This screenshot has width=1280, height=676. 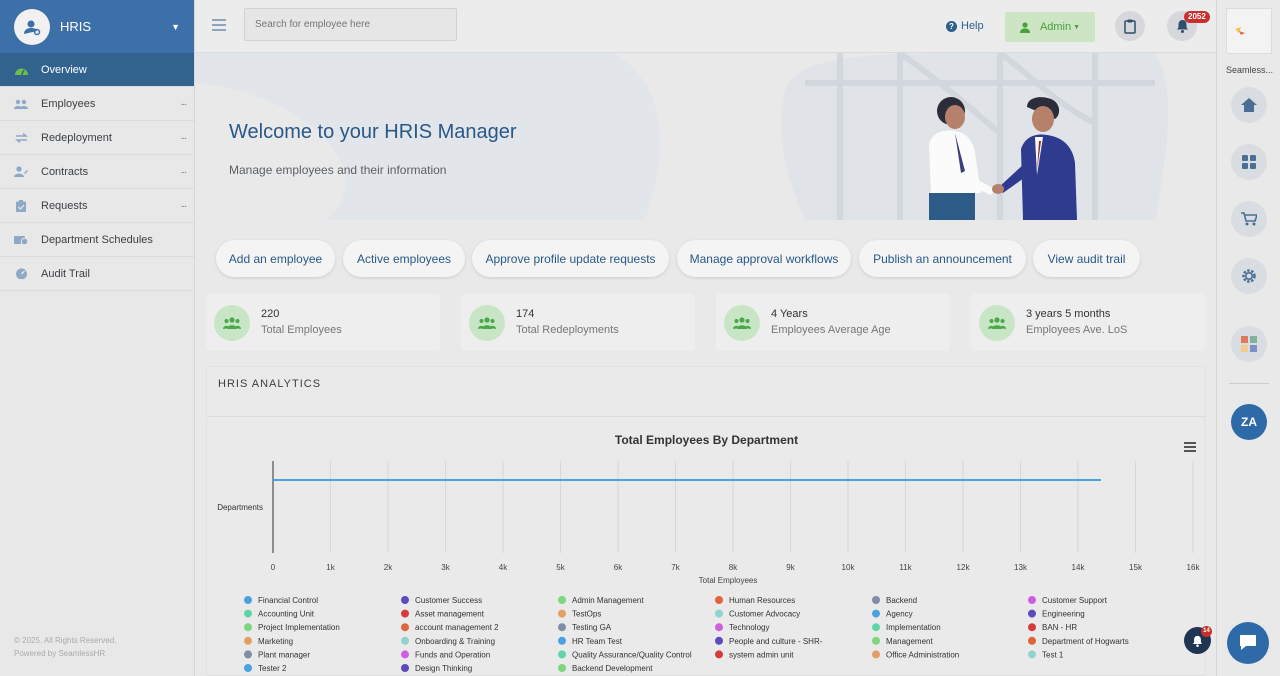 I want to click on stat-value: 4 Years, so click(x=789, y=314).